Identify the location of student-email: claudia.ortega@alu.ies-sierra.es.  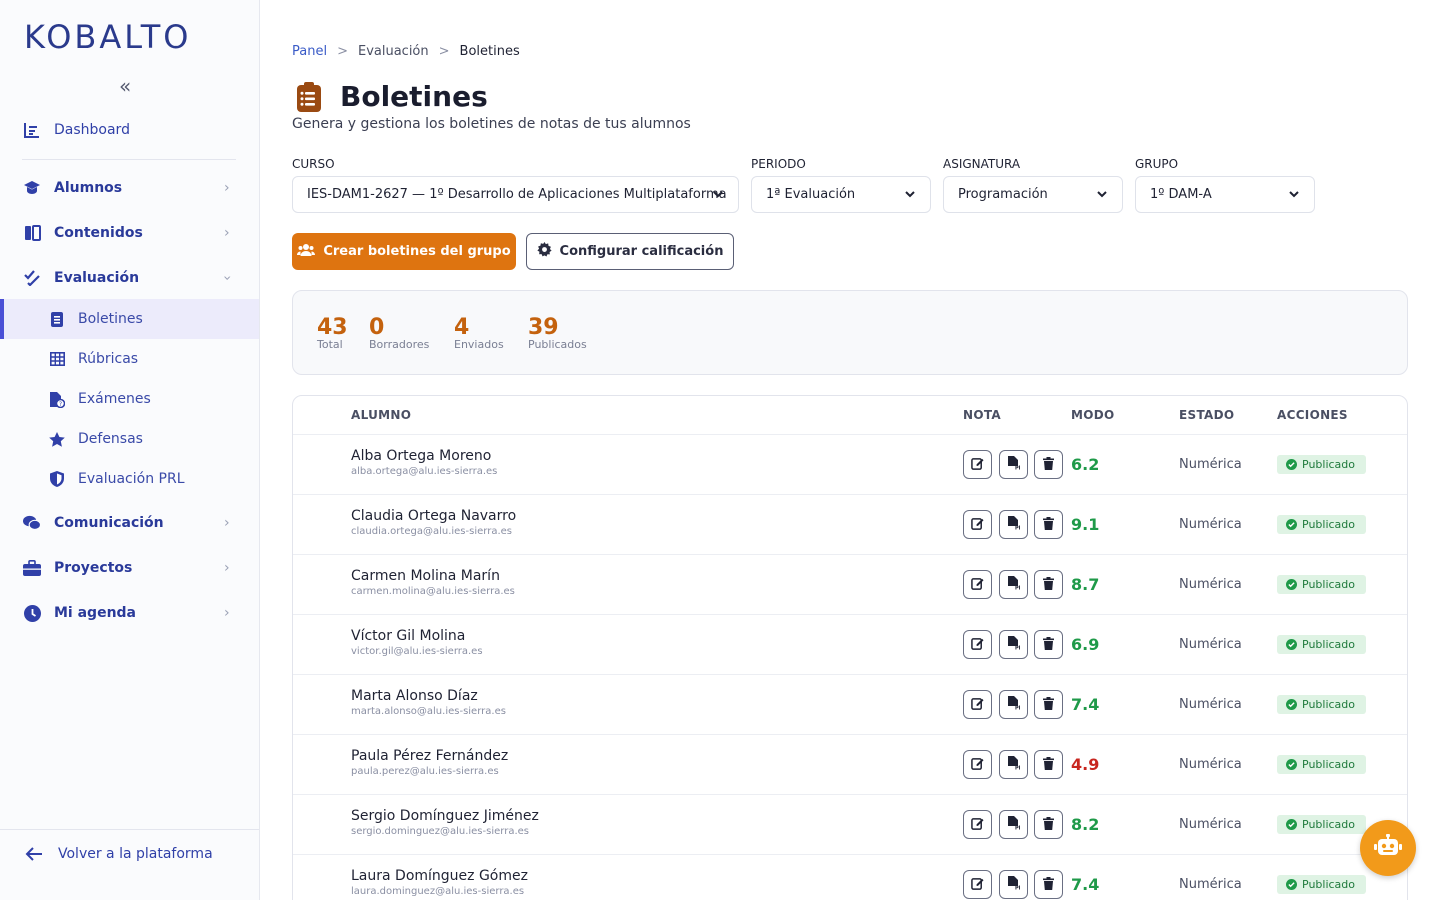
(431, 531).